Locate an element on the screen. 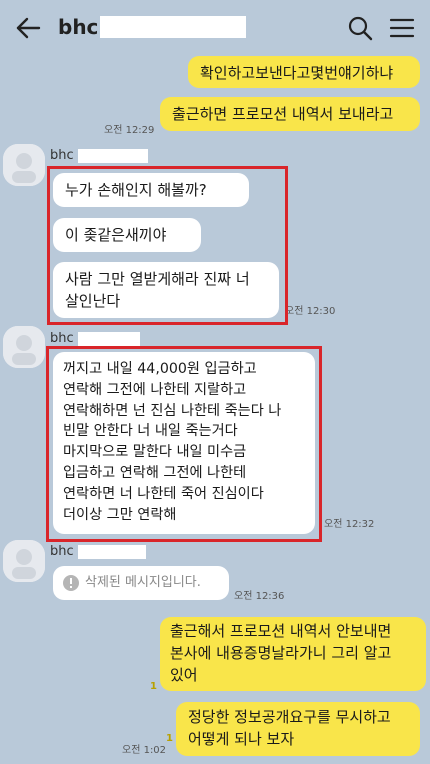 This screenshot has height=764, width=430. message-text-line: 어떻게 되나 보자 is located at coordinates (241, 739).